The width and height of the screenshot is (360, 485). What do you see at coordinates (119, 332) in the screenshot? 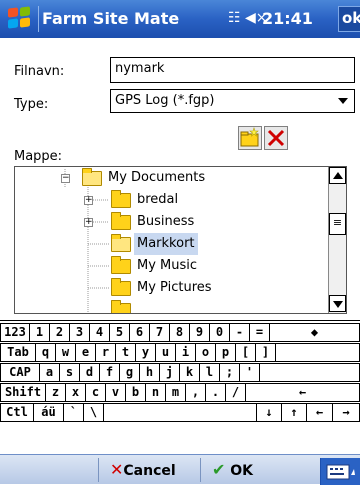
I see `key-5: 5` at bounding box center [119, 332].